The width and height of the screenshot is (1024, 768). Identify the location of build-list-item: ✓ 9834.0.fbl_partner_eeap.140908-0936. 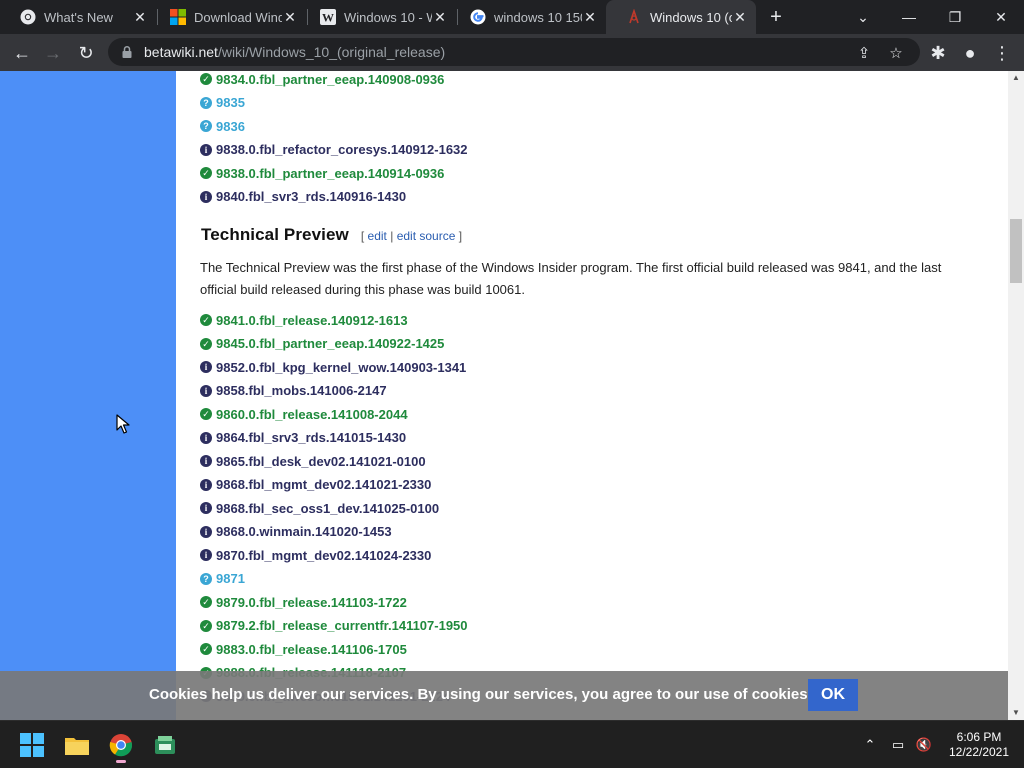
(322, 80).